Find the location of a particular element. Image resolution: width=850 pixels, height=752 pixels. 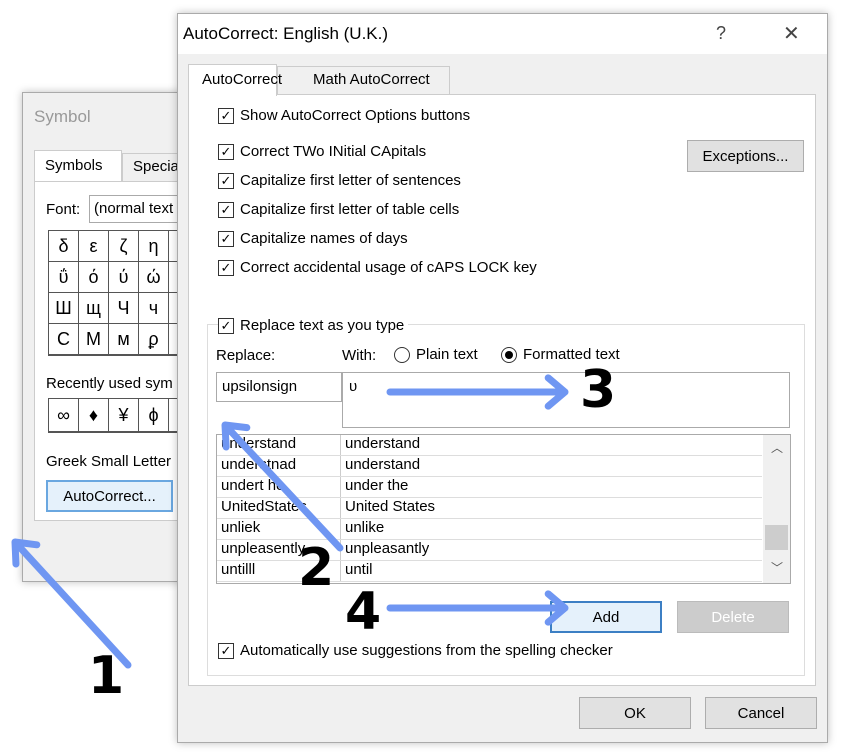

tab-autocorrect: AutoCorrect is located at coordinates (235, 80).